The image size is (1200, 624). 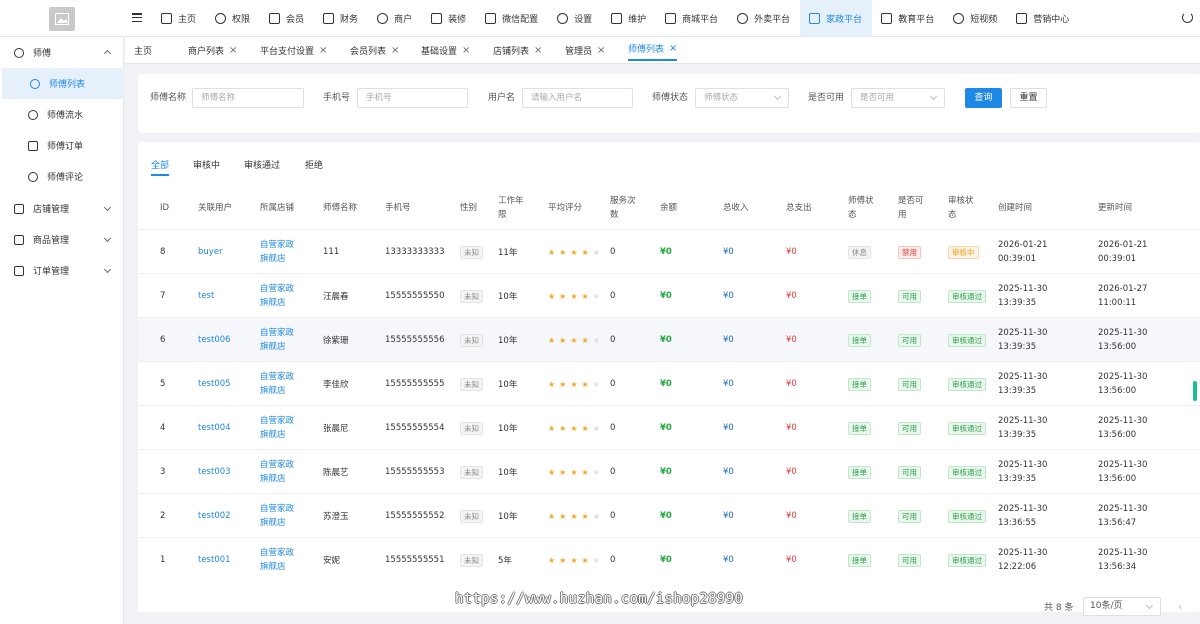 I want to click on topnav-item: 家政平台, so click(x=836, y=18).